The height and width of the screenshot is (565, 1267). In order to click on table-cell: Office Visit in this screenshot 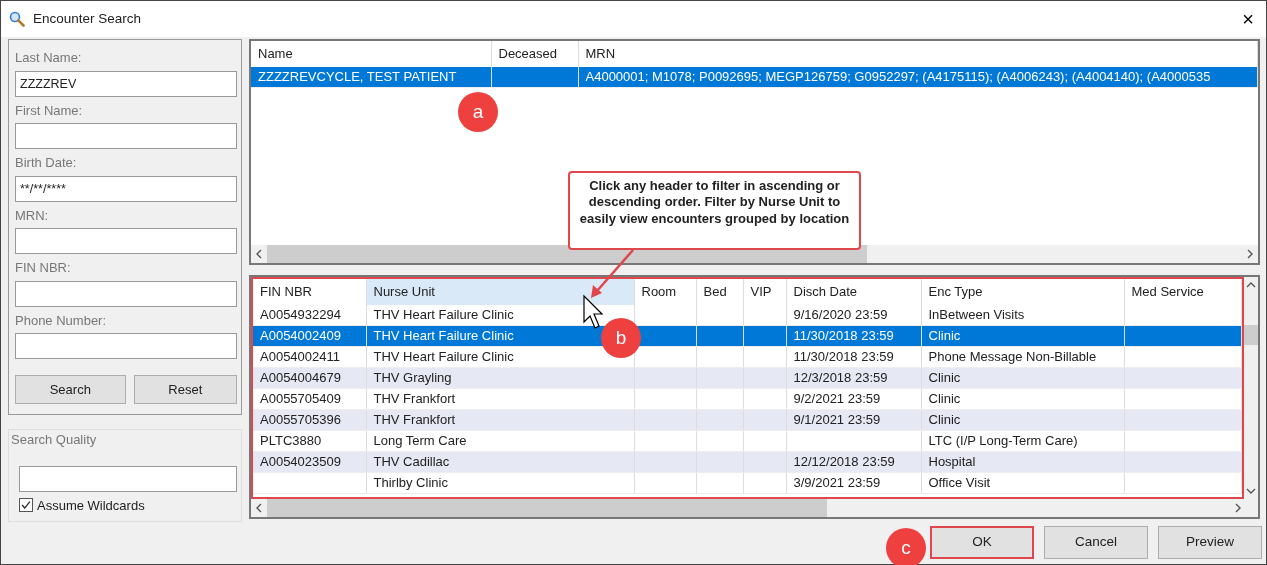, I will do `click(1022, 483)`.